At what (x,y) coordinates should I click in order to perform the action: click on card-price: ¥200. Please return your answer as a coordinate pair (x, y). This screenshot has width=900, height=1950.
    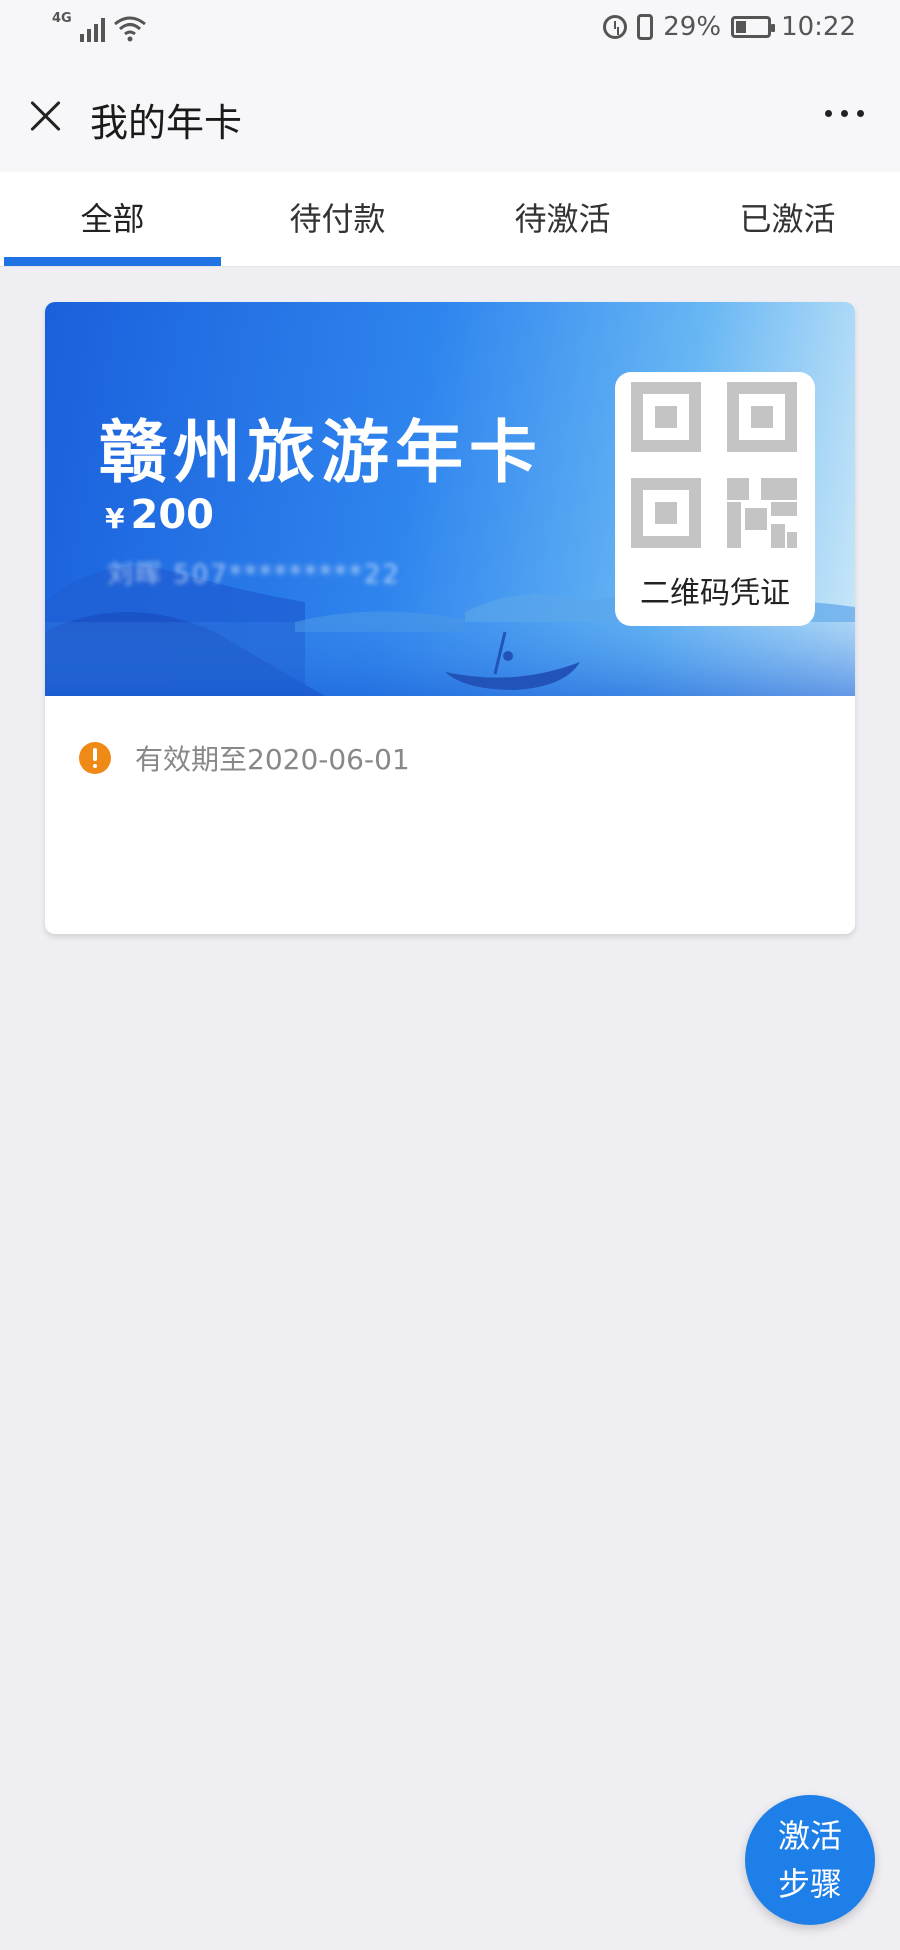
    Looking at the image, I should click on (159, 515).